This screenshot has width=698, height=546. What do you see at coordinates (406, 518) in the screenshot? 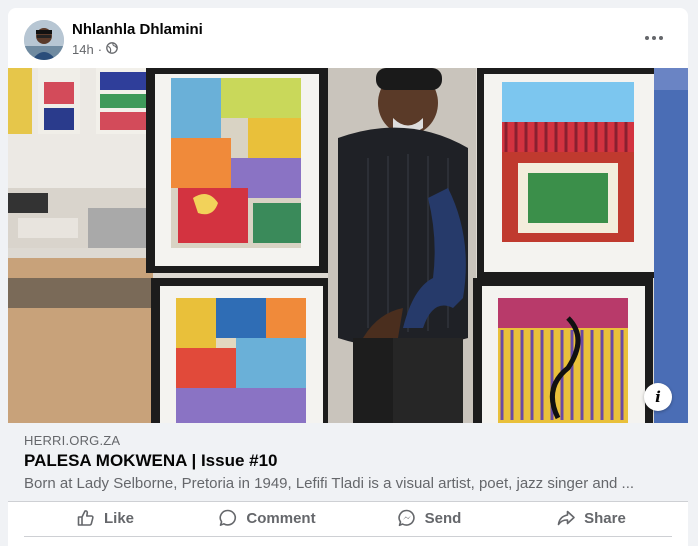
I see `send-icon` at bounding box center [406, 518].